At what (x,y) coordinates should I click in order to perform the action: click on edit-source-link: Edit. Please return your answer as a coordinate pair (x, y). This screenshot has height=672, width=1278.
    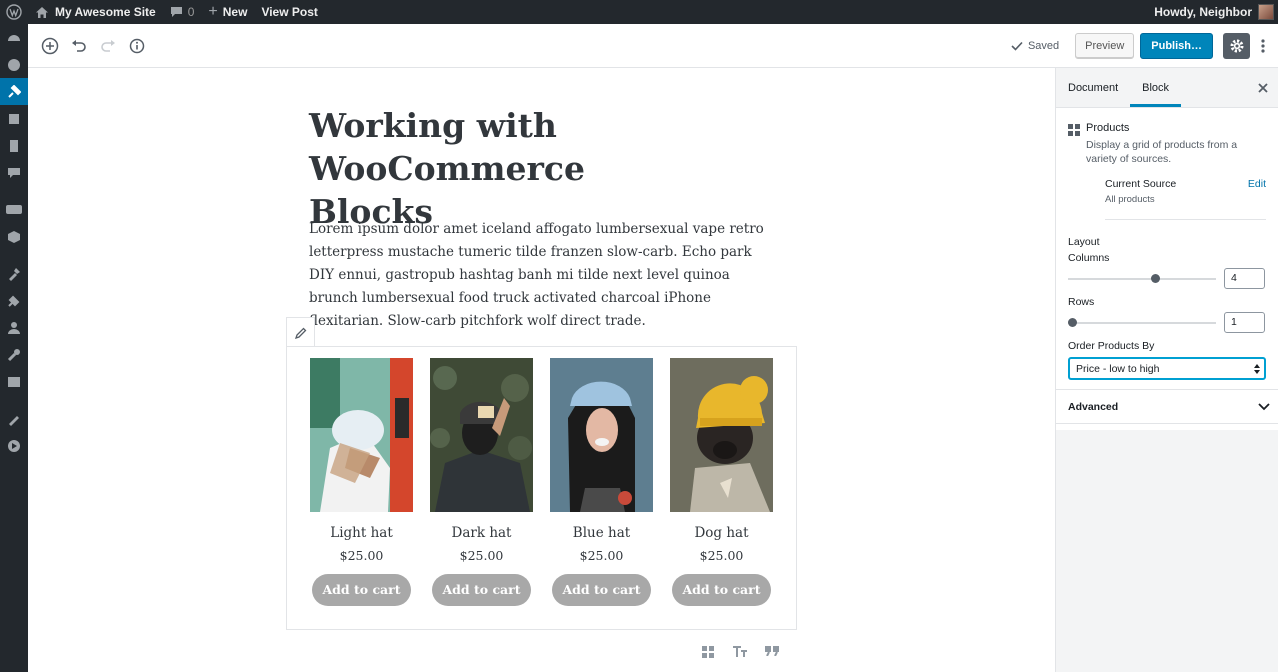
    Looking at the image, I should click on (1257, 184).